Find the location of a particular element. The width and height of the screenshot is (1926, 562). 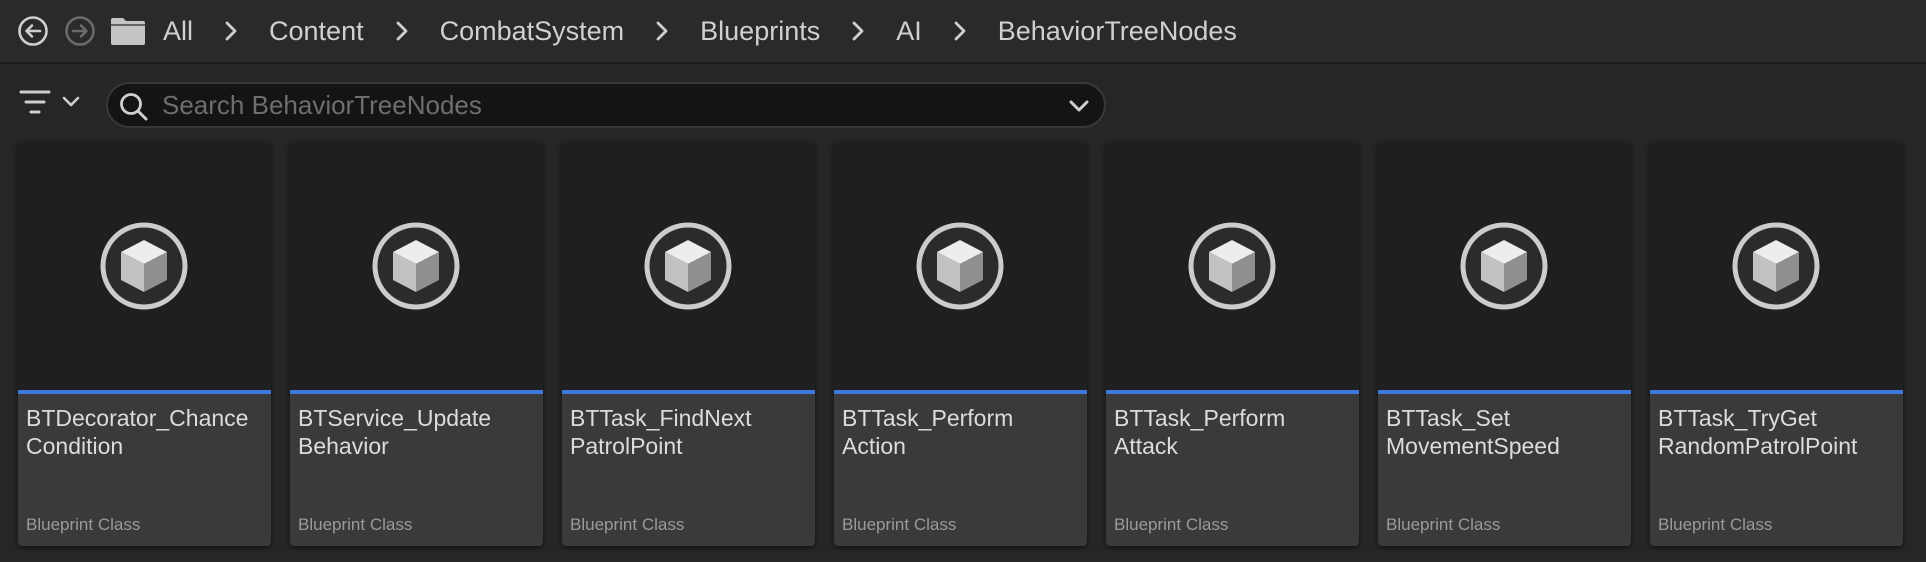

asset-tile: BTTask_Perform Action Blueprint Class is located at coordinates (960, 344).